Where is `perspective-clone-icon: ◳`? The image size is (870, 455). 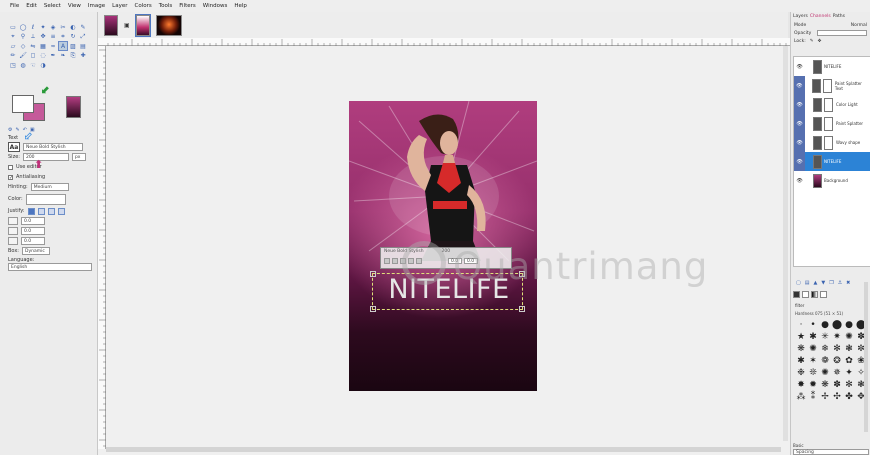 perspective-clone-icon: ◳ is located at coordinates (13, 65).